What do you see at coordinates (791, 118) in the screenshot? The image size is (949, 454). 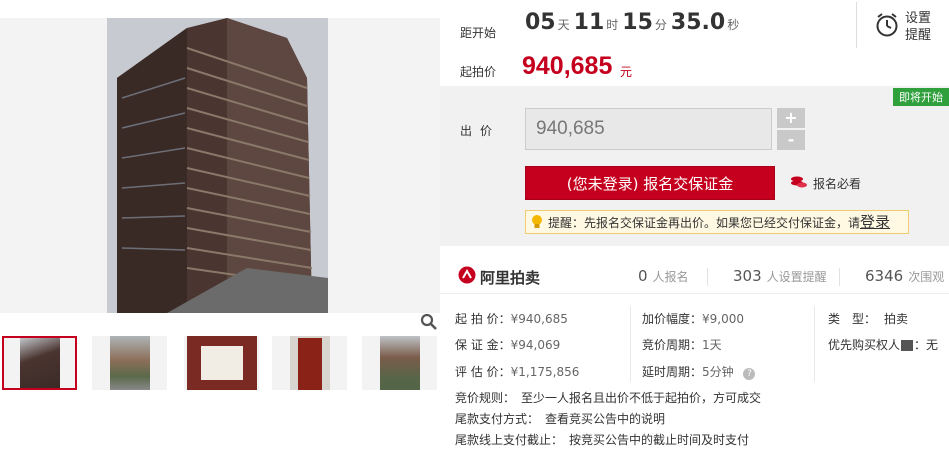 I see `bid-increase-button: +` at bounding box center [791, 118].